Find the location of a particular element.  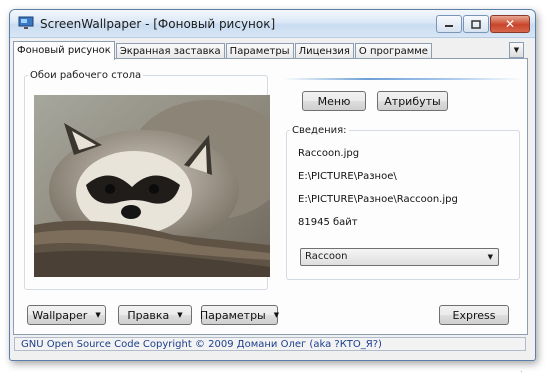

wallpaper-select-value: Raccoon is located at coordinates (326, 256).